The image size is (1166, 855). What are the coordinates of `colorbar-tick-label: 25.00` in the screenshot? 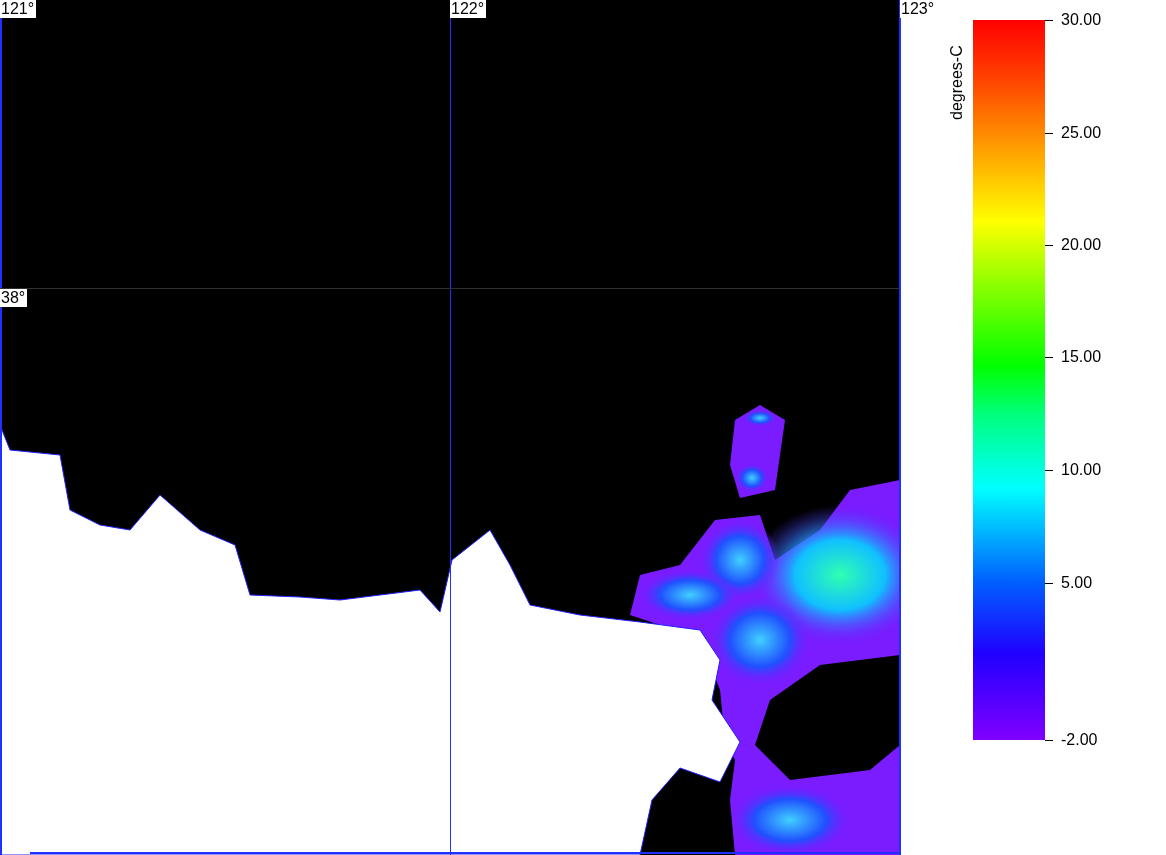 It's located at (1081, 133).